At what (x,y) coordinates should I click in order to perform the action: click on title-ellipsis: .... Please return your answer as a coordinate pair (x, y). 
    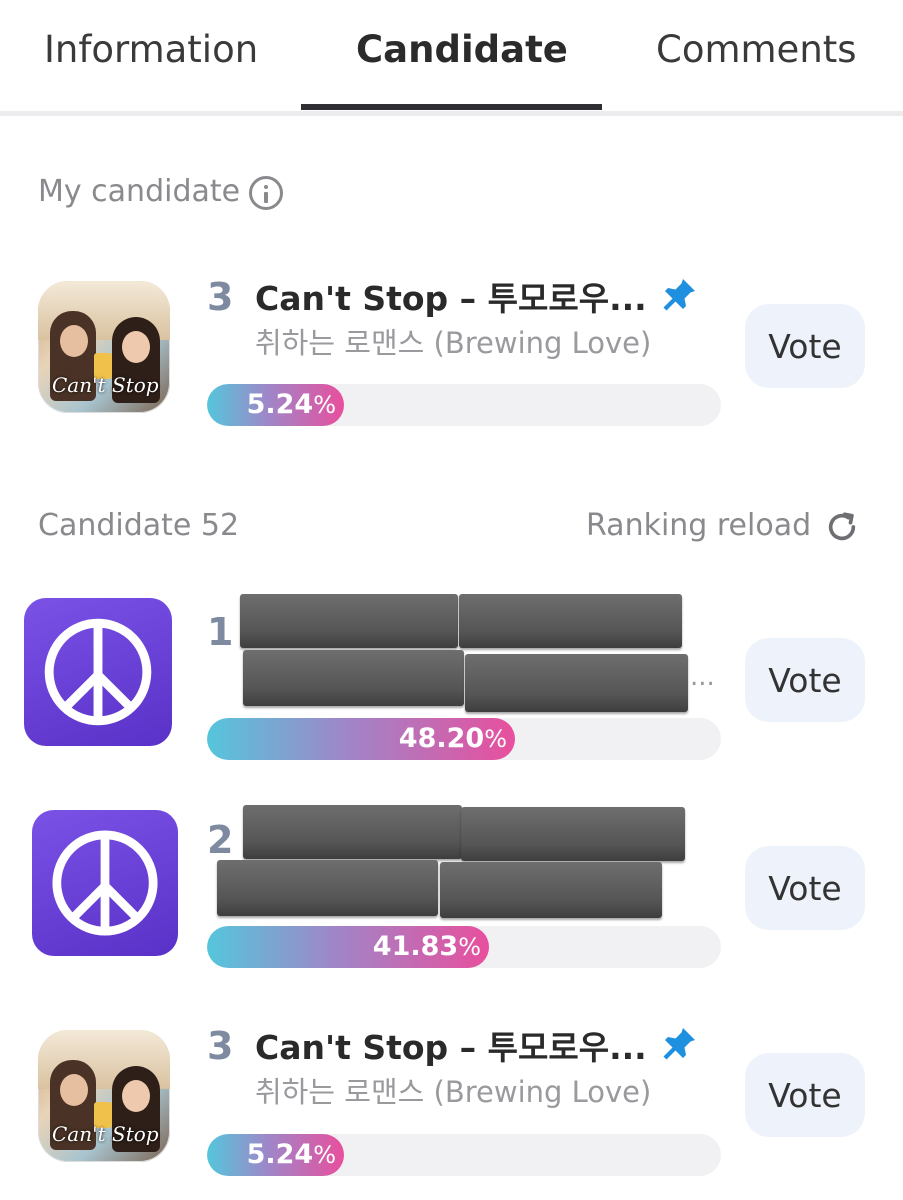
    Looking at the image, I should click on (702, 677).